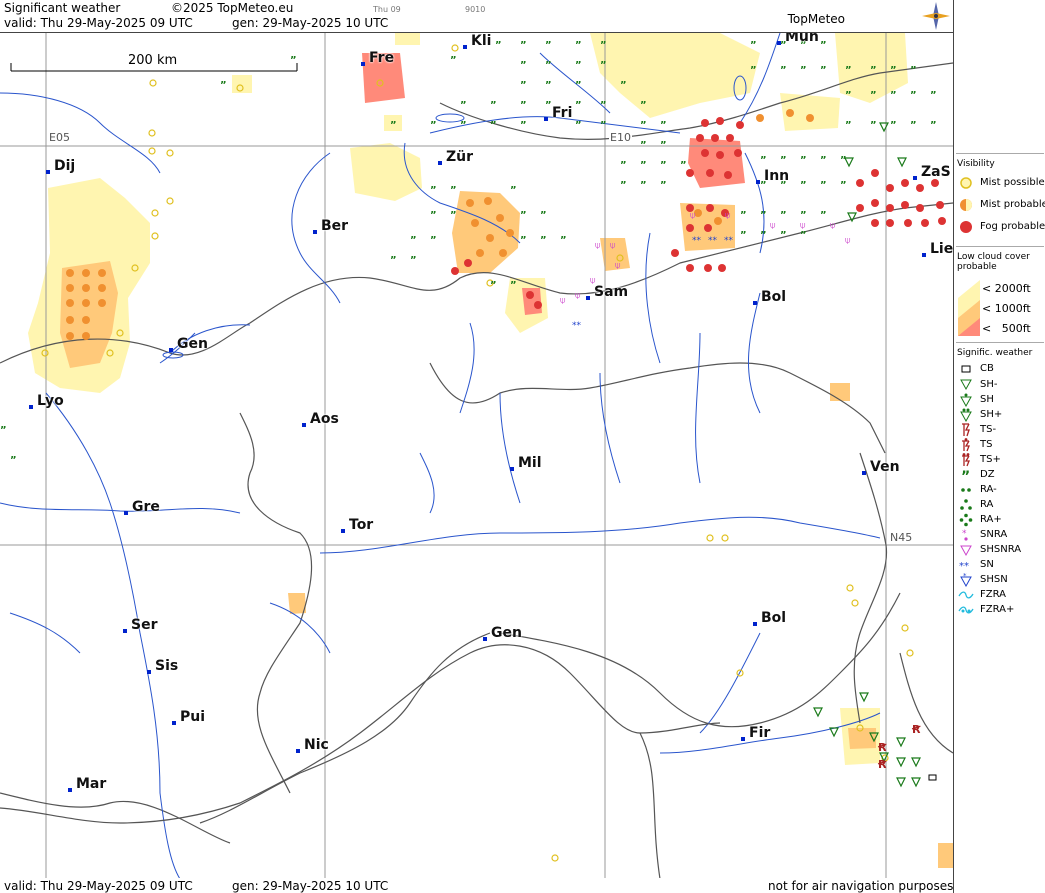  What do you see at coordinates (966, 369) in the screenshot?
I see `cb-icon` at bounding box center [966, 369].